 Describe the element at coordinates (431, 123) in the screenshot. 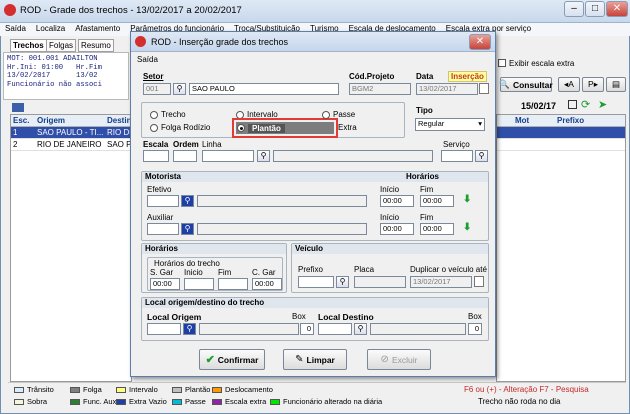

I see `tipo-value: Regular` at that location.